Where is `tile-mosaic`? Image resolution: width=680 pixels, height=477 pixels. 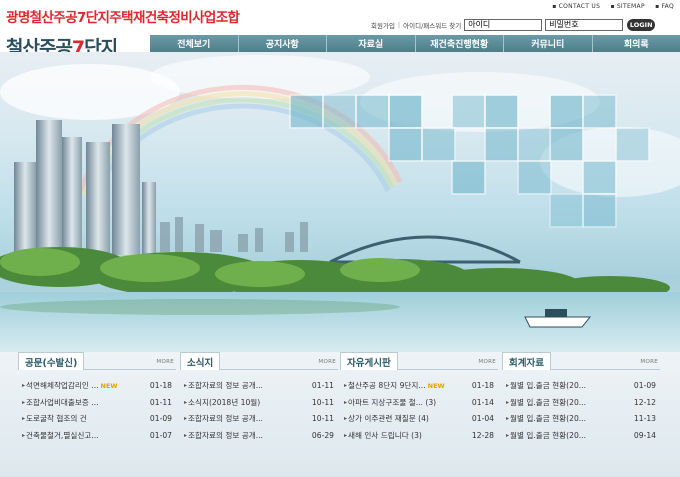 tile-mosaic is located at coordinates (469, 161).